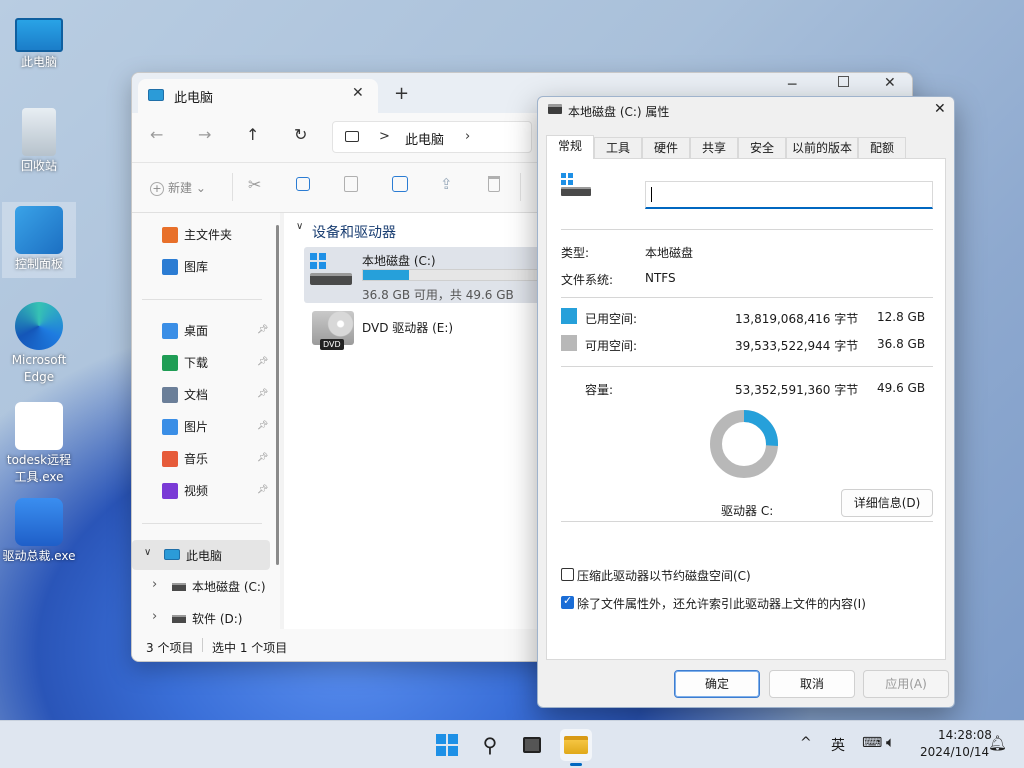  What do you see at coordinates (882, 148) in the screenshot?
I see `dialog-tab: 配额` at bounding box center [882, 148].